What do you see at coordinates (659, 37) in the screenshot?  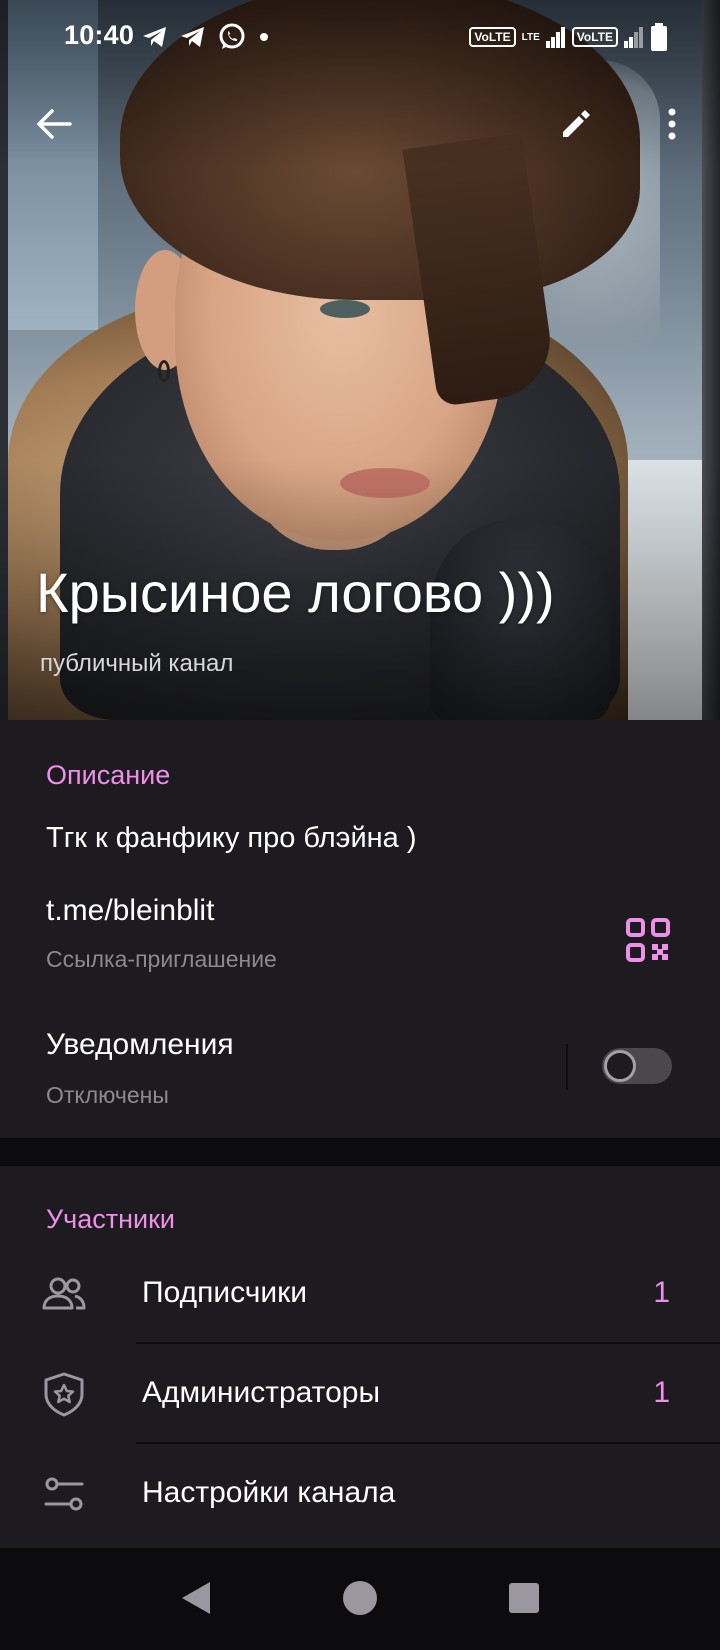 I see `battery-icon` at bounding box center [659, 37].